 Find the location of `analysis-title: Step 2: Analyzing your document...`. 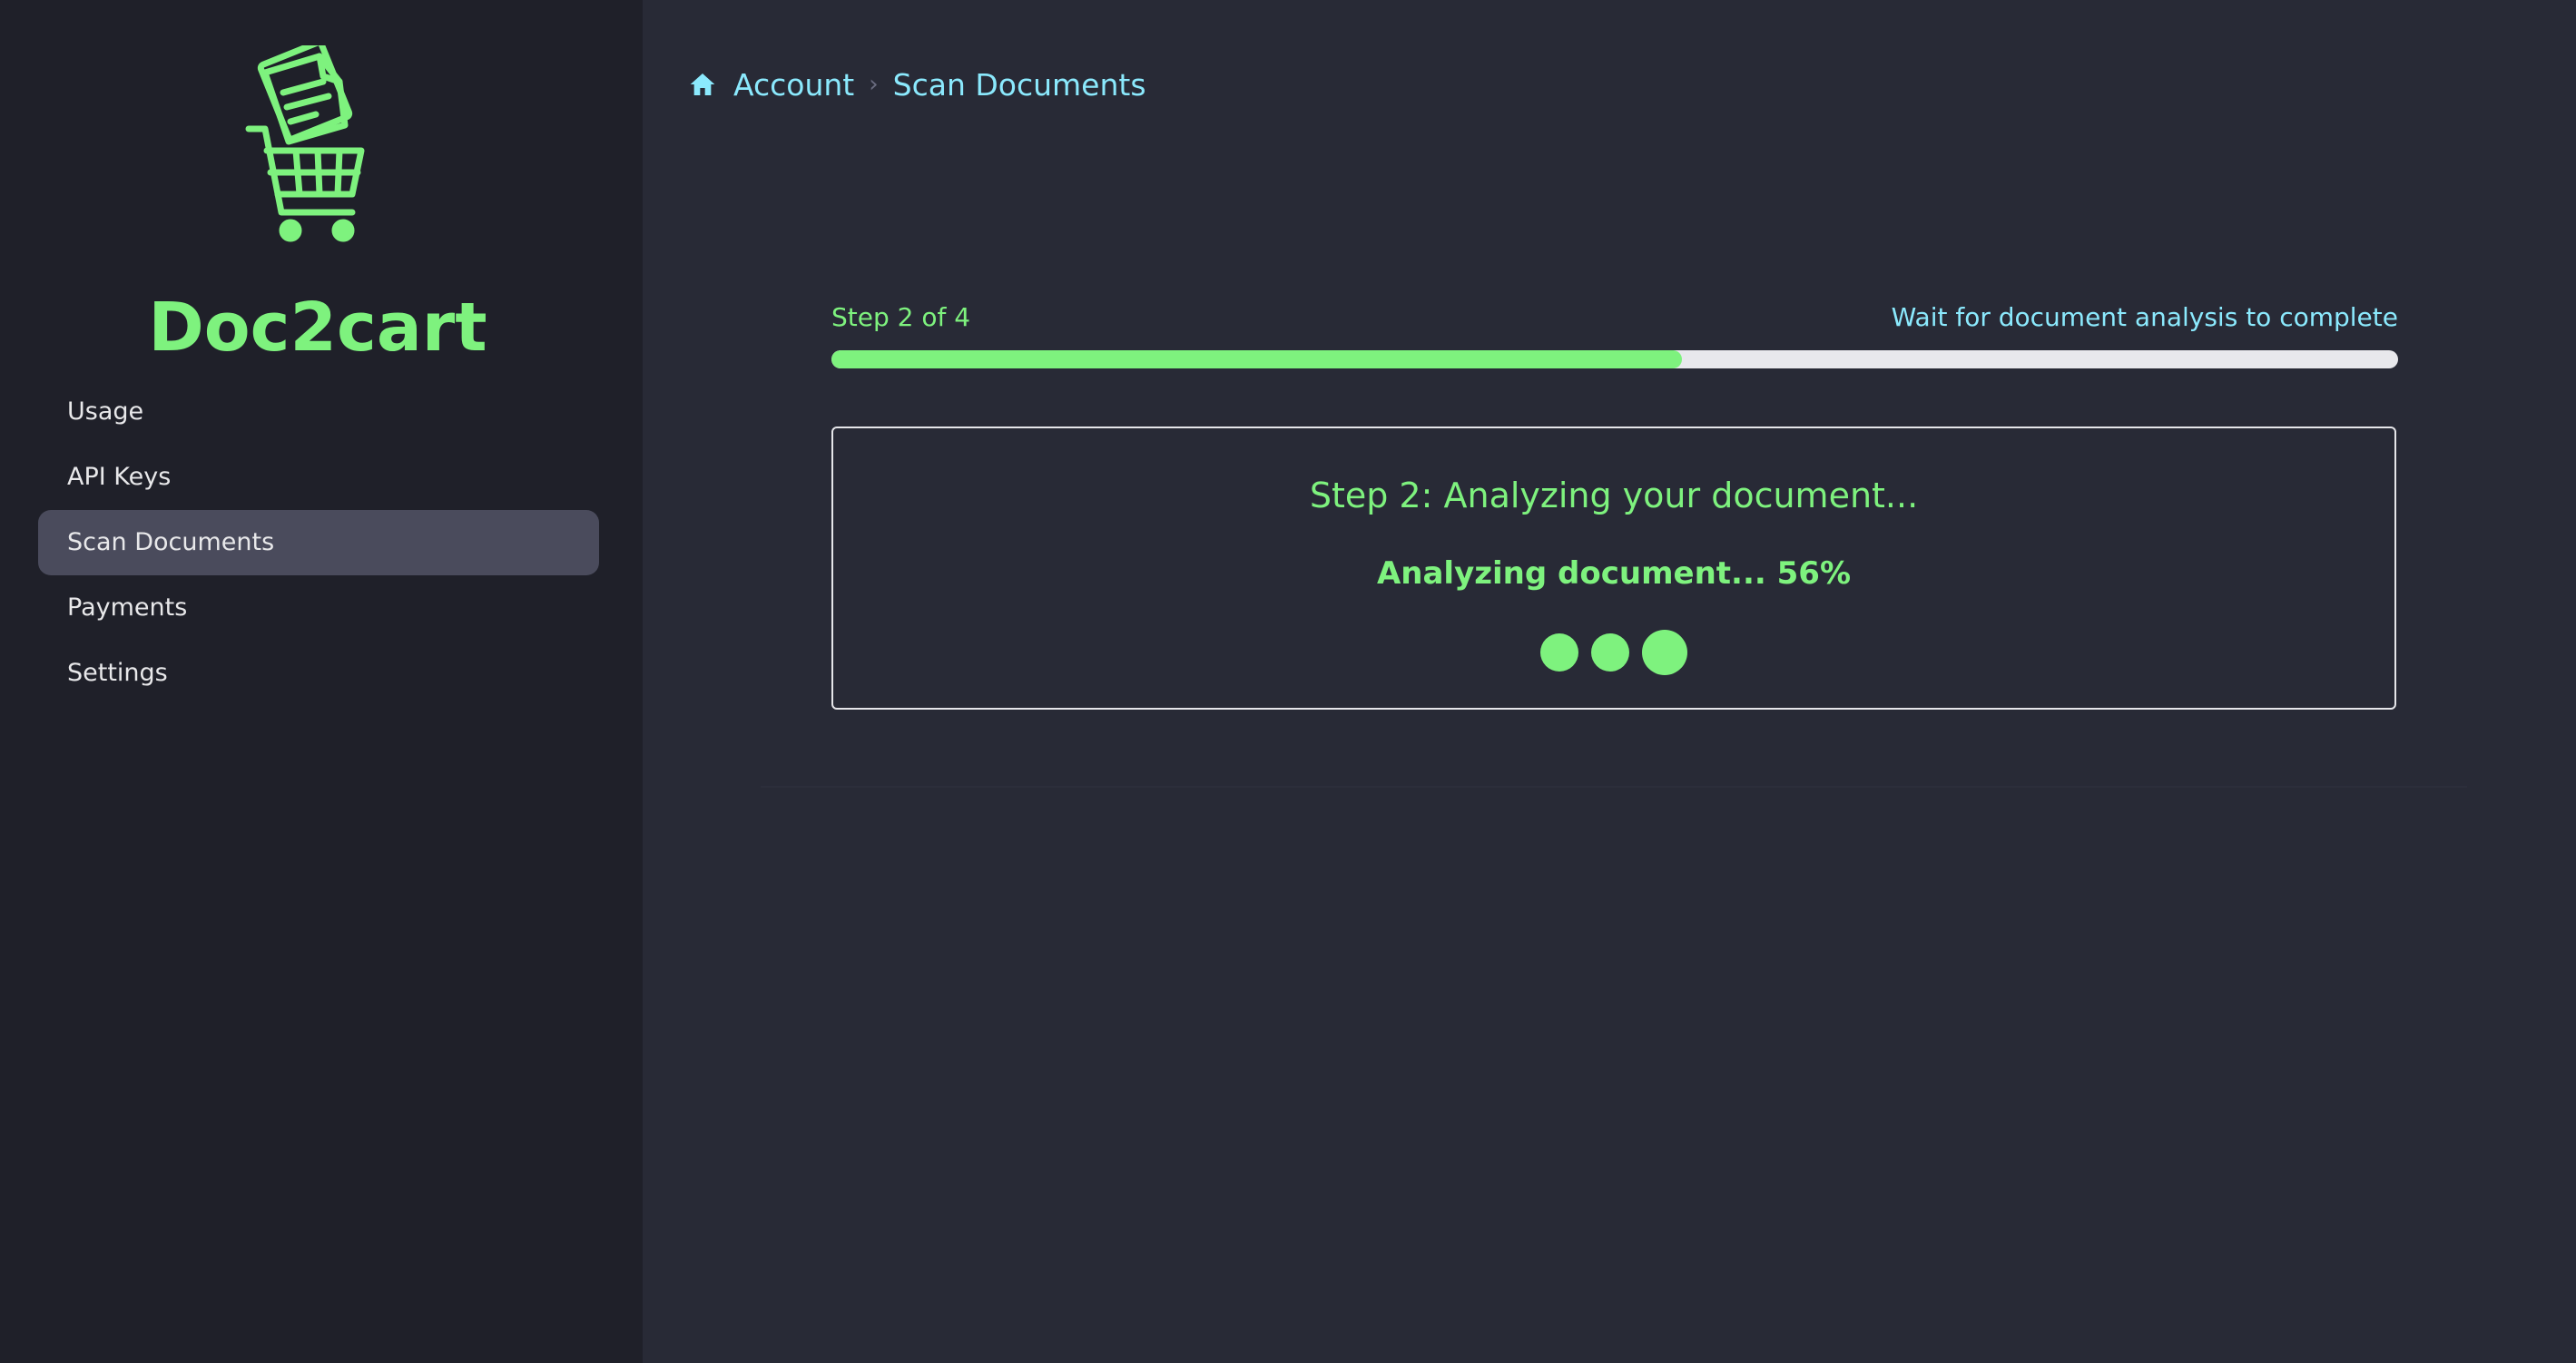

analysis-title: Step 2: Analyzing your document... is located at coordinates (1614, 495).